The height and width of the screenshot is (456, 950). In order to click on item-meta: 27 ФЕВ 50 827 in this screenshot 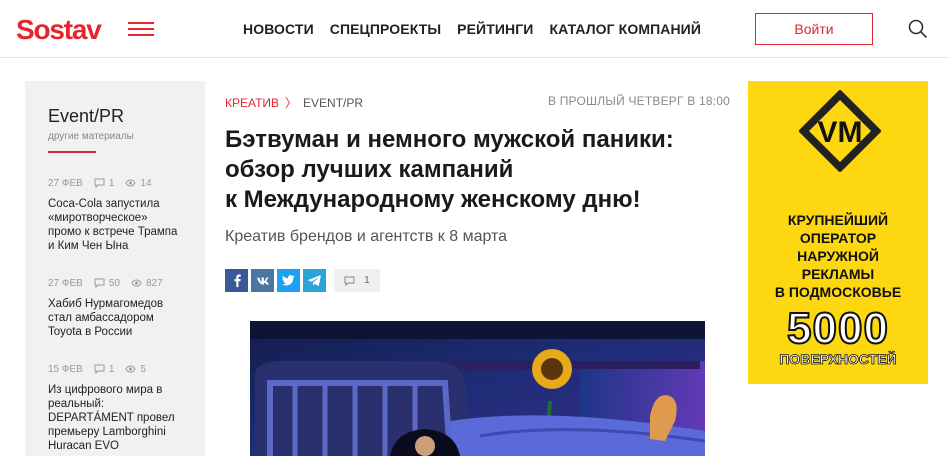, I will do `click(115, 283)`.